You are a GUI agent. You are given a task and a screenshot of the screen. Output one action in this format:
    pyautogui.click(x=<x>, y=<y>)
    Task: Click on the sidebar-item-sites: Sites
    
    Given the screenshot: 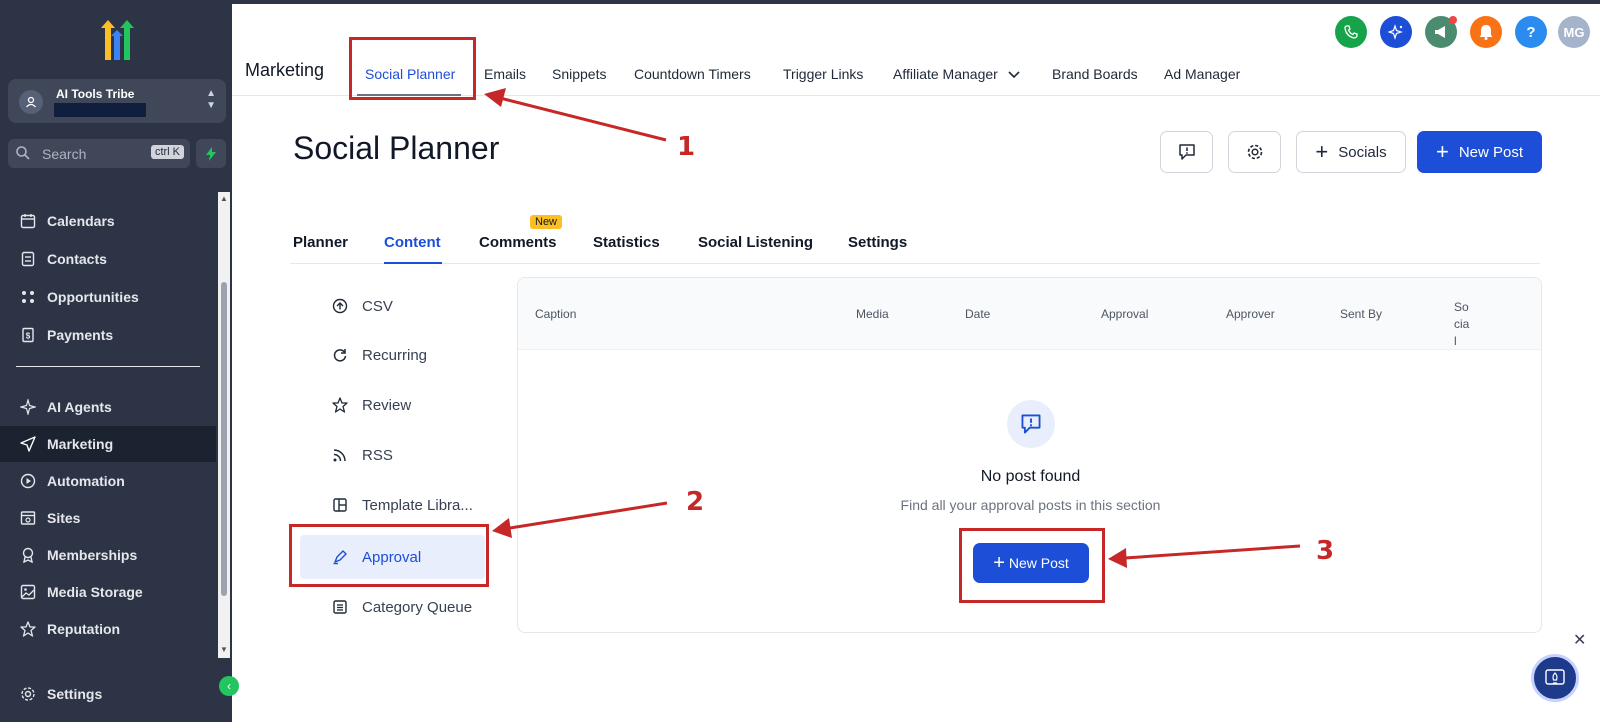 What is the action you would take?
    pyautogui.click(x=108, y=518)
    